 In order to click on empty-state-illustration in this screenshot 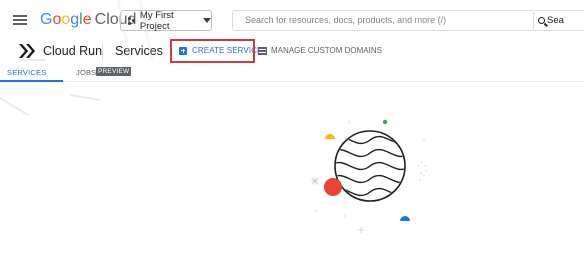, I will do `click(369, 176)`.